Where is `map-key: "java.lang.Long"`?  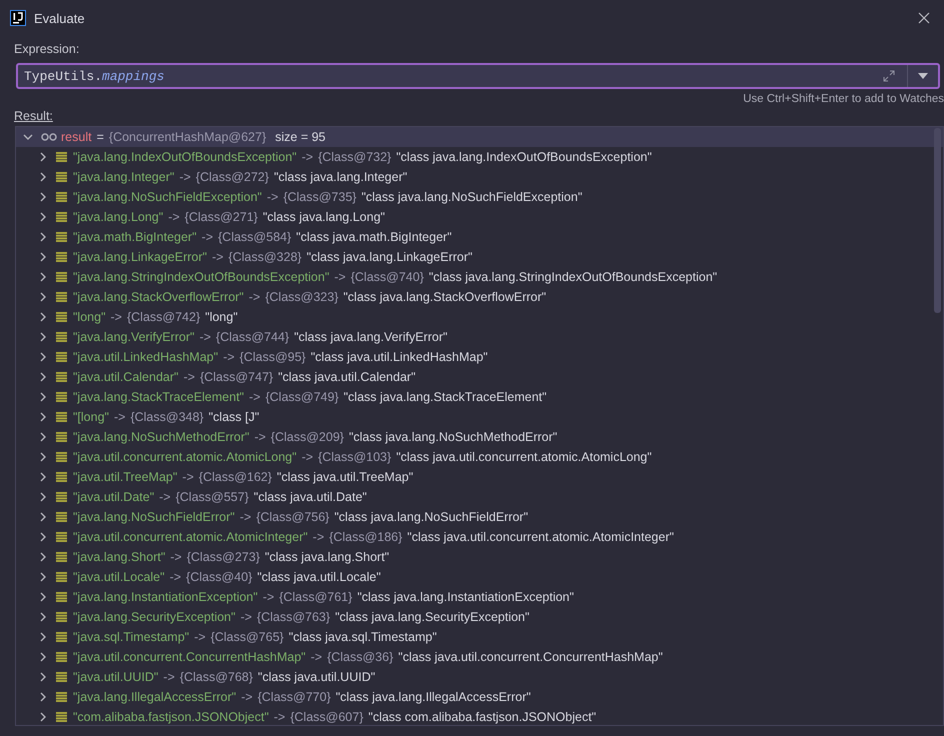 map-key: "java.lang.Long" is located at coordinates (118, 217).